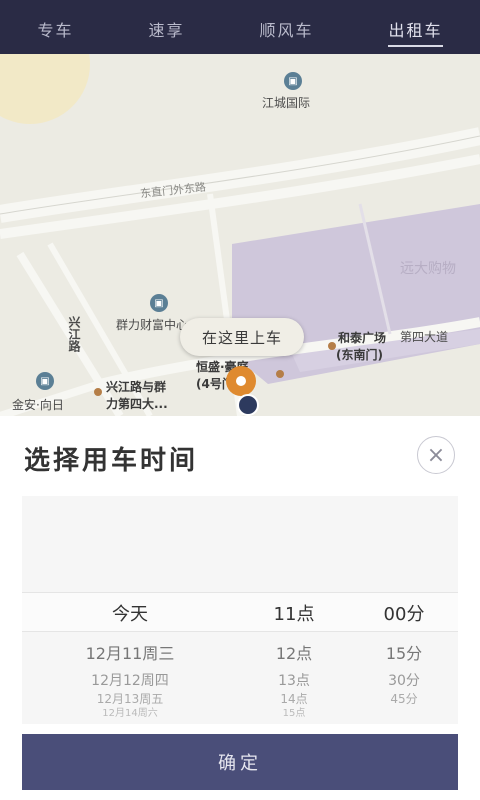  Describe the element at coordinates (130, 680) in the screenshot. I see `picker-day-option: 12月12周四` at that location.